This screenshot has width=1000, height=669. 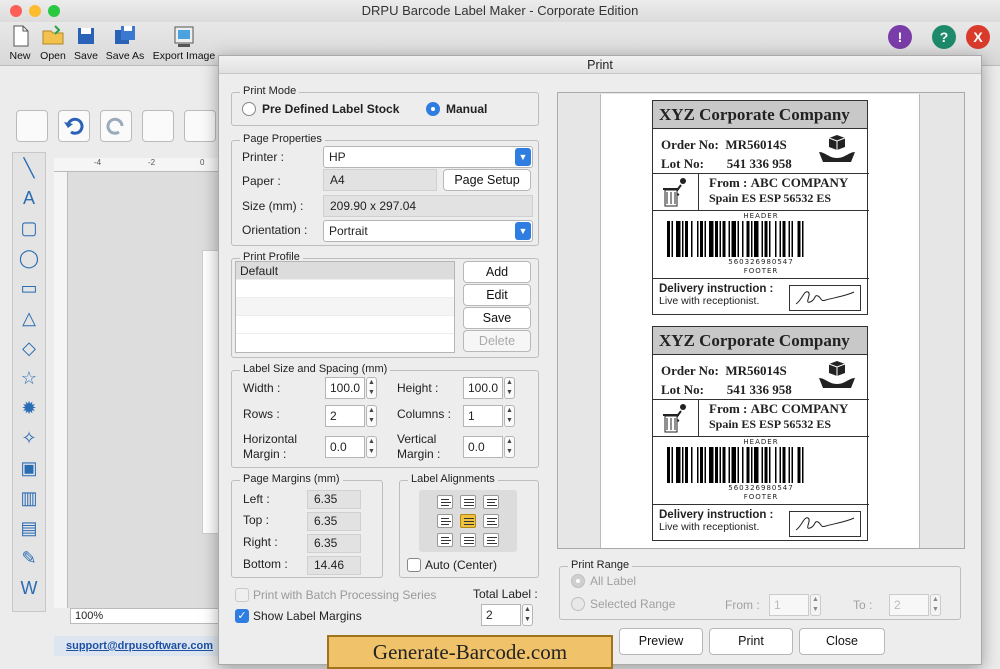 I want to click on align-middle-right-icon, so click(x=491, y=521).